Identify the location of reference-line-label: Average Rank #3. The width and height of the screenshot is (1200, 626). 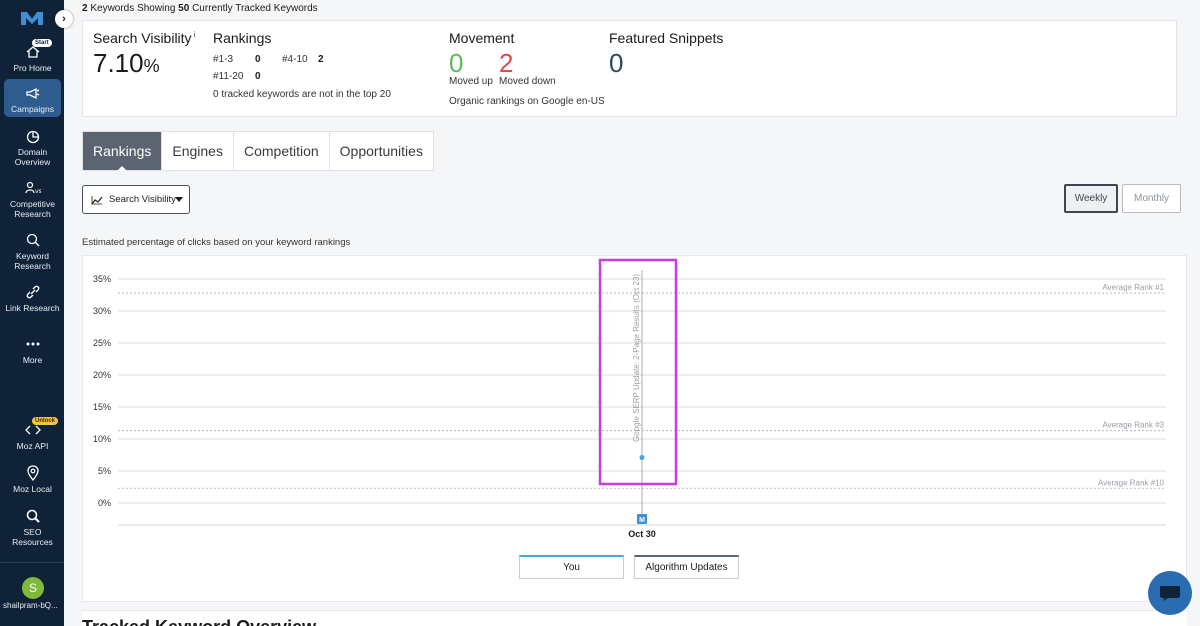
(1133, 425).